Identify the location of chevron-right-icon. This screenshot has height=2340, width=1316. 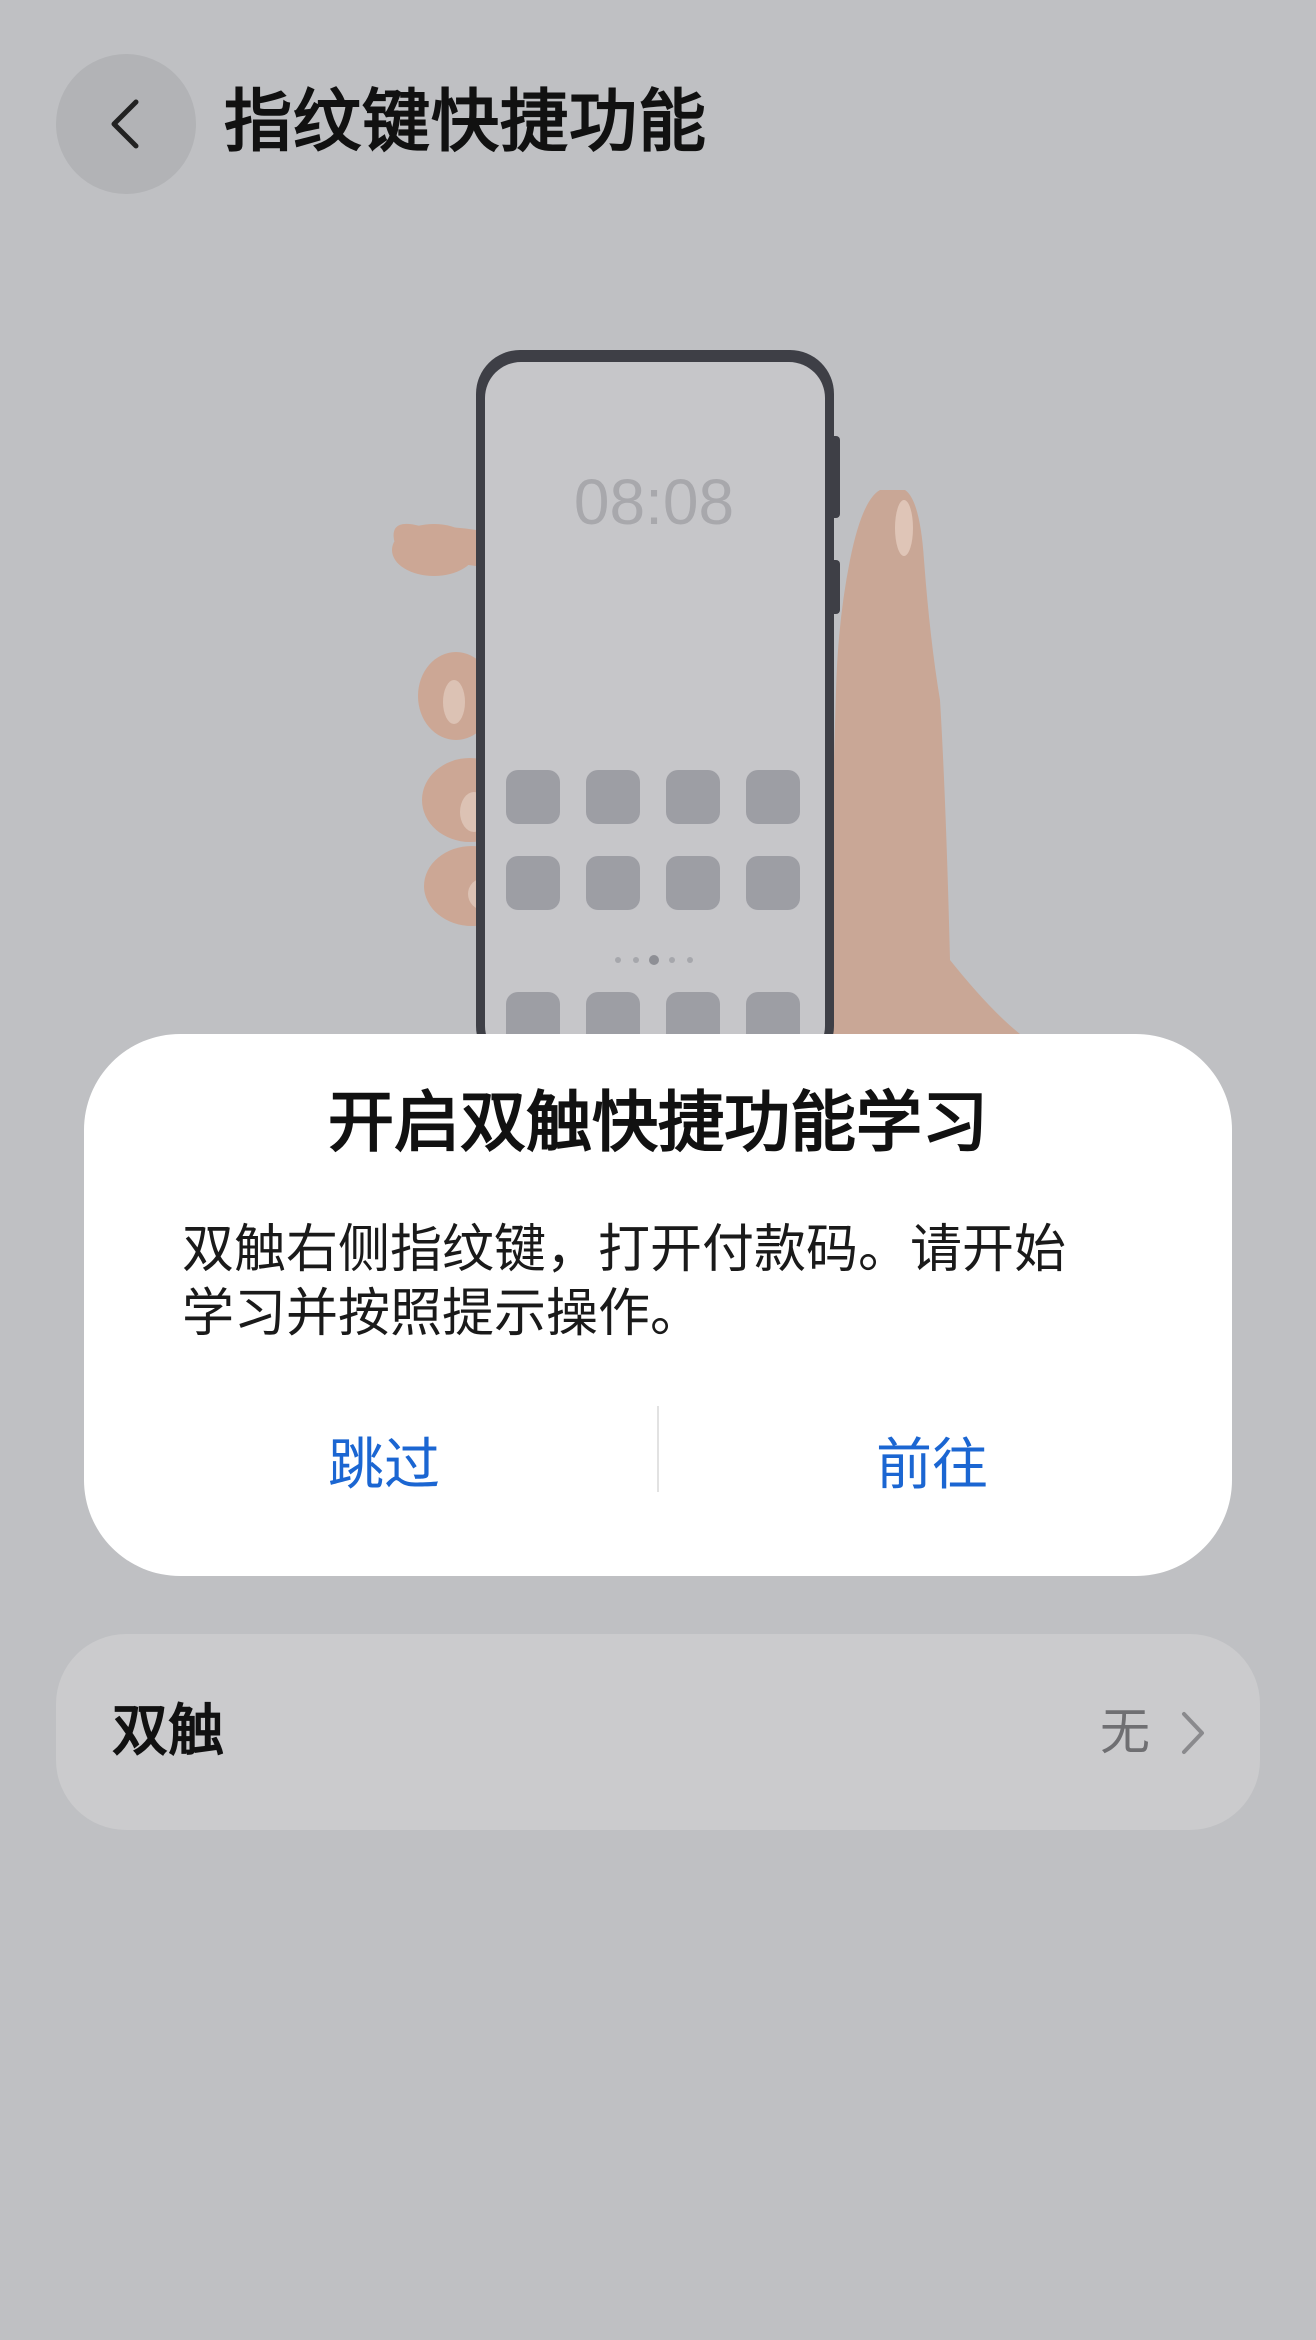
(1193, 1733).